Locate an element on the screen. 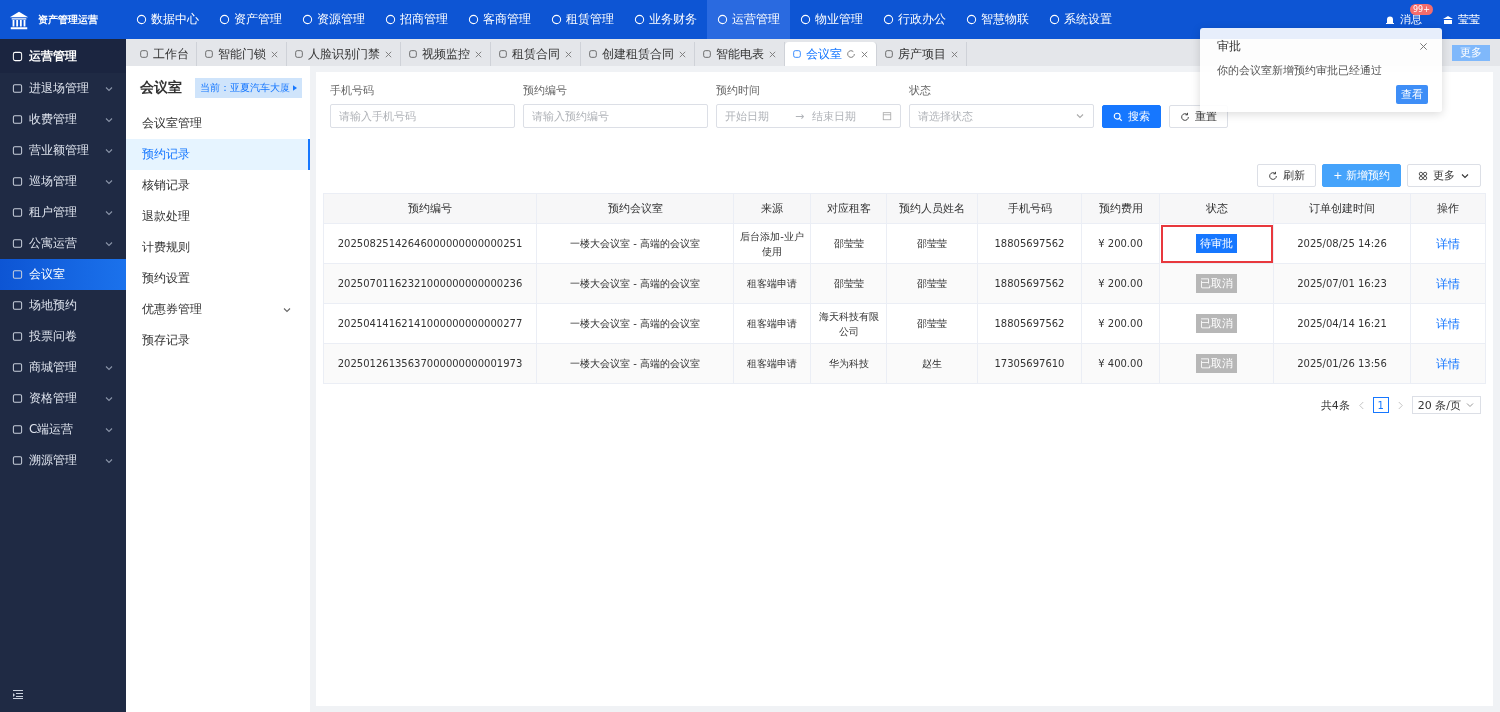 Image resolution: width=1500 pixels, height=712 pixels. sidebar-item: 租户管理 is located at coordinates (63, 212).